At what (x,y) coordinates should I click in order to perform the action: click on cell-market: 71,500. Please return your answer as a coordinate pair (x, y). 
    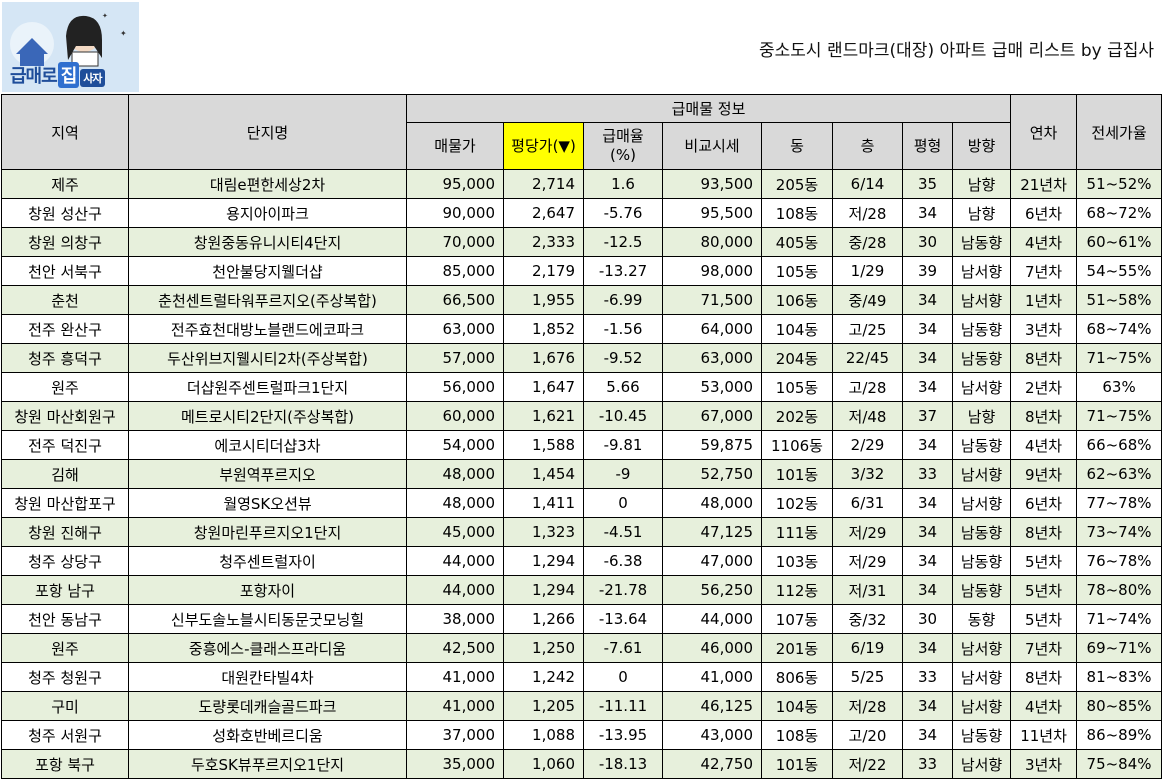
    Looking at the image, I should click on (712, 300).